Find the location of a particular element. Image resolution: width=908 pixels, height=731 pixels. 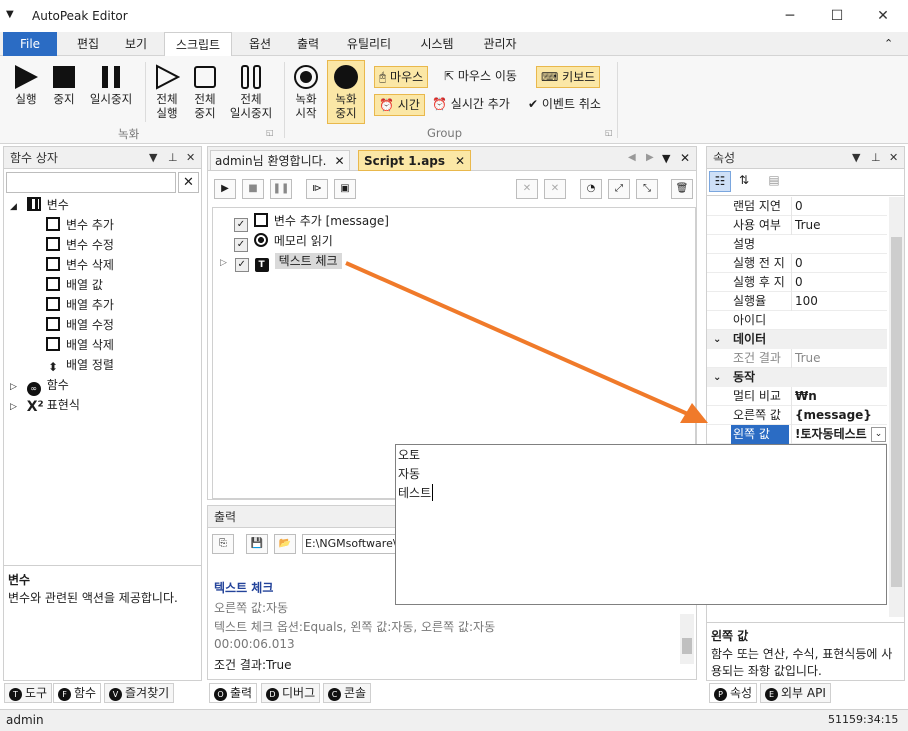

stop-all-button: 전체 중지 is located at coordinates (205, 92).